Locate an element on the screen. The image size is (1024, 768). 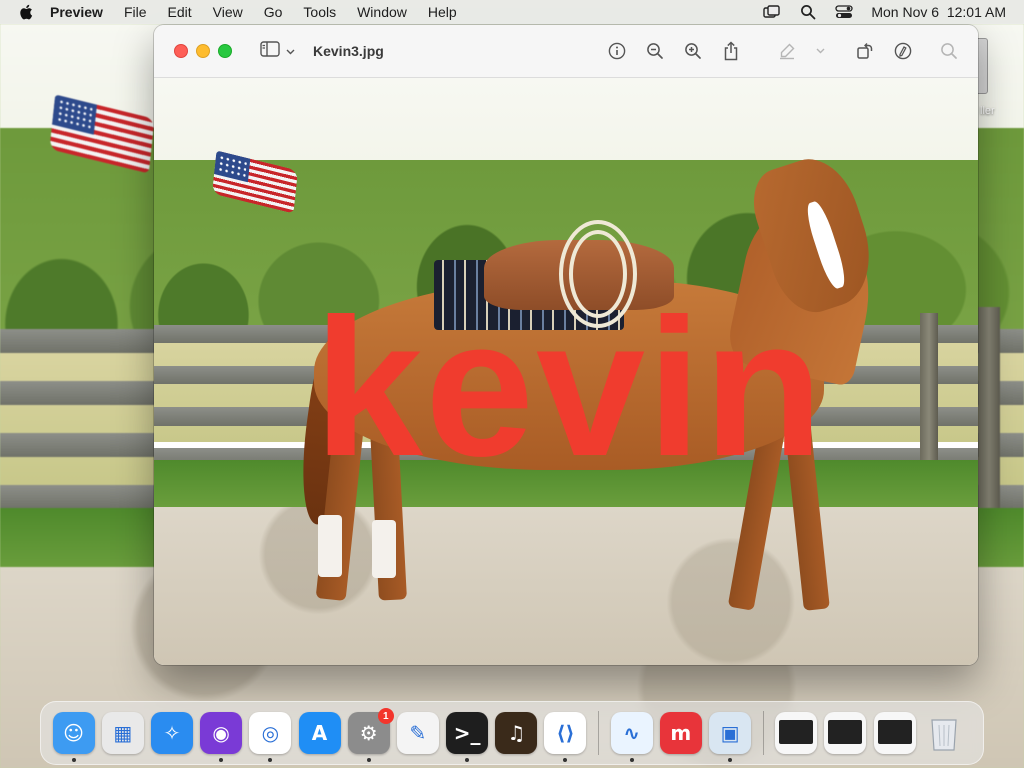
dock-item-safari: ✧ is located at coordinates (171, 733).